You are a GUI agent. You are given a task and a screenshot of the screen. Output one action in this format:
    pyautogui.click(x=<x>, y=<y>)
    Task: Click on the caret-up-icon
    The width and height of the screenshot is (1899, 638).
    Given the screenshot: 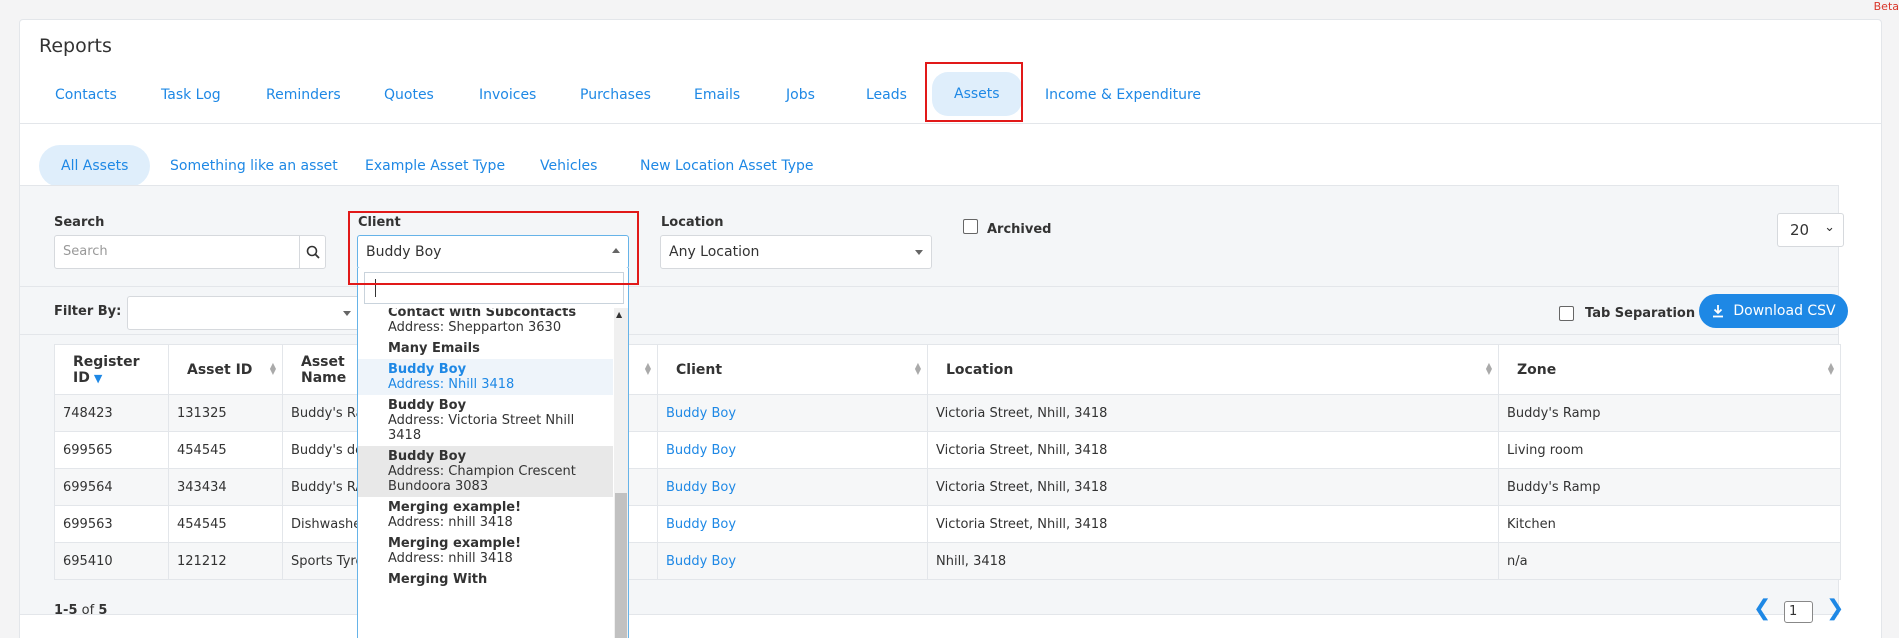 What is the action you would take?
    pyautogui.click(x=616, y=250)
    